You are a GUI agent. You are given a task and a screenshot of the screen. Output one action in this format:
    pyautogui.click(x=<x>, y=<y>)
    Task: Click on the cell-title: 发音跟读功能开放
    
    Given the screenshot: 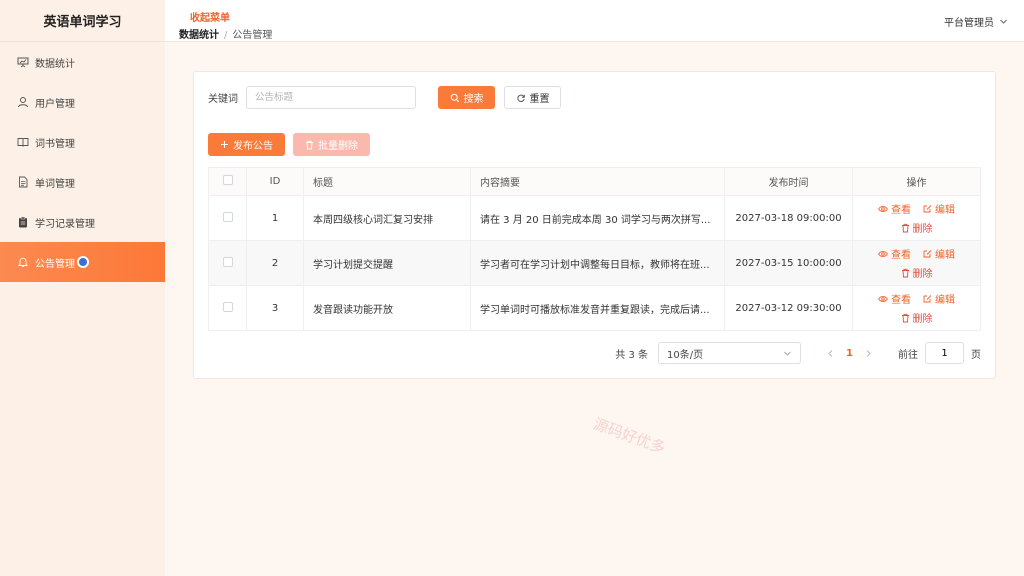 What is the action you would take?
    pyautogui.click(x=387, y=308)
    